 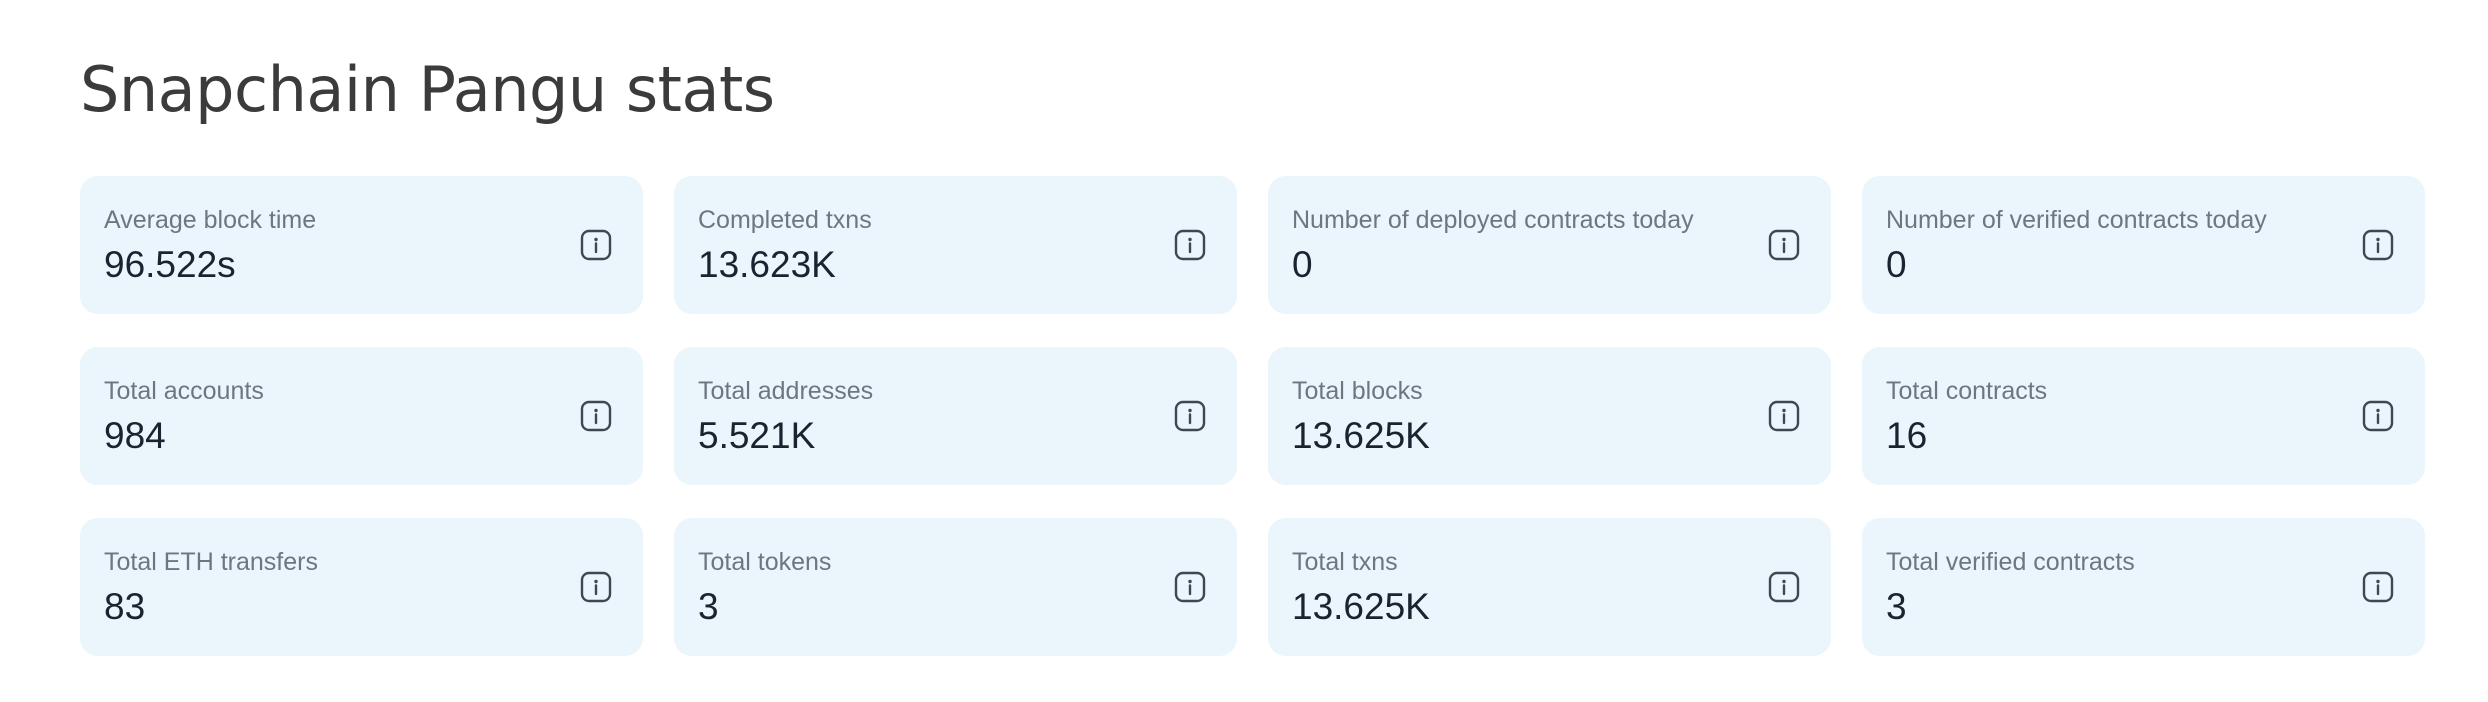 I want to click on stat-value: 16, so click(x=1907, y=435).